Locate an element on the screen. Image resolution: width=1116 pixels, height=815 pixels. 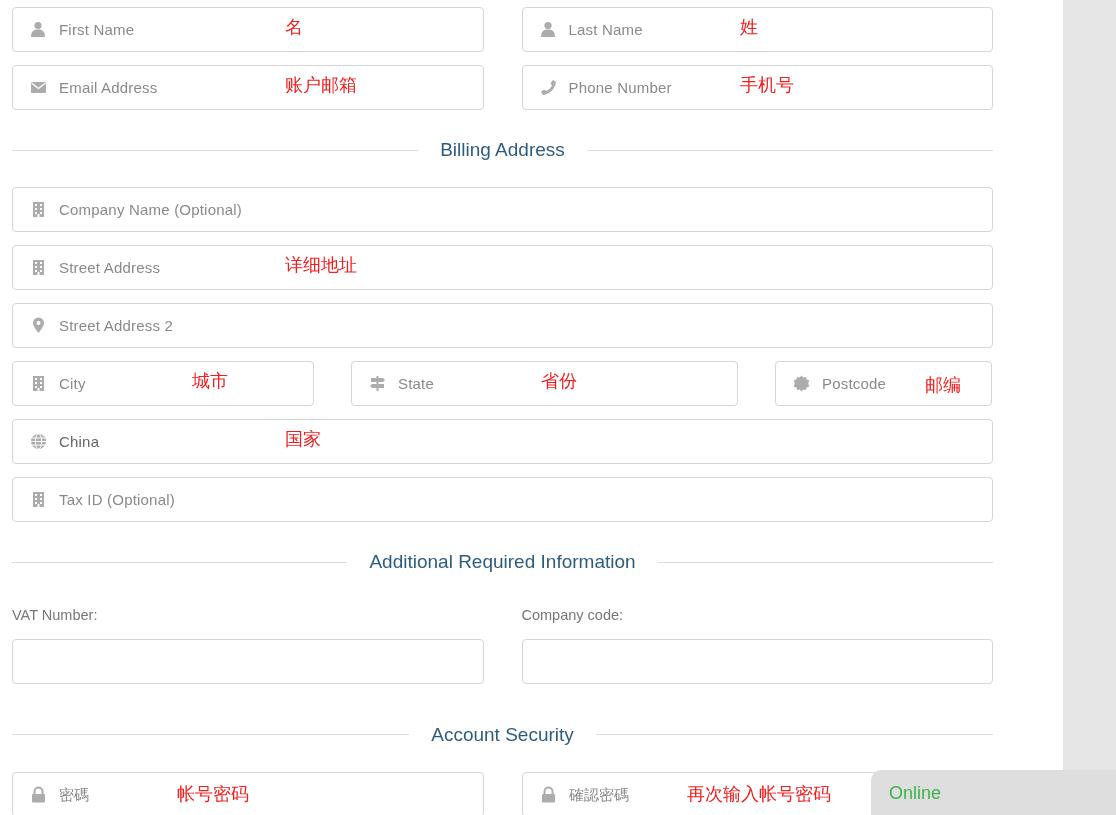
input-field: Tax ID (Optional) is located at coordinates (502, 499).